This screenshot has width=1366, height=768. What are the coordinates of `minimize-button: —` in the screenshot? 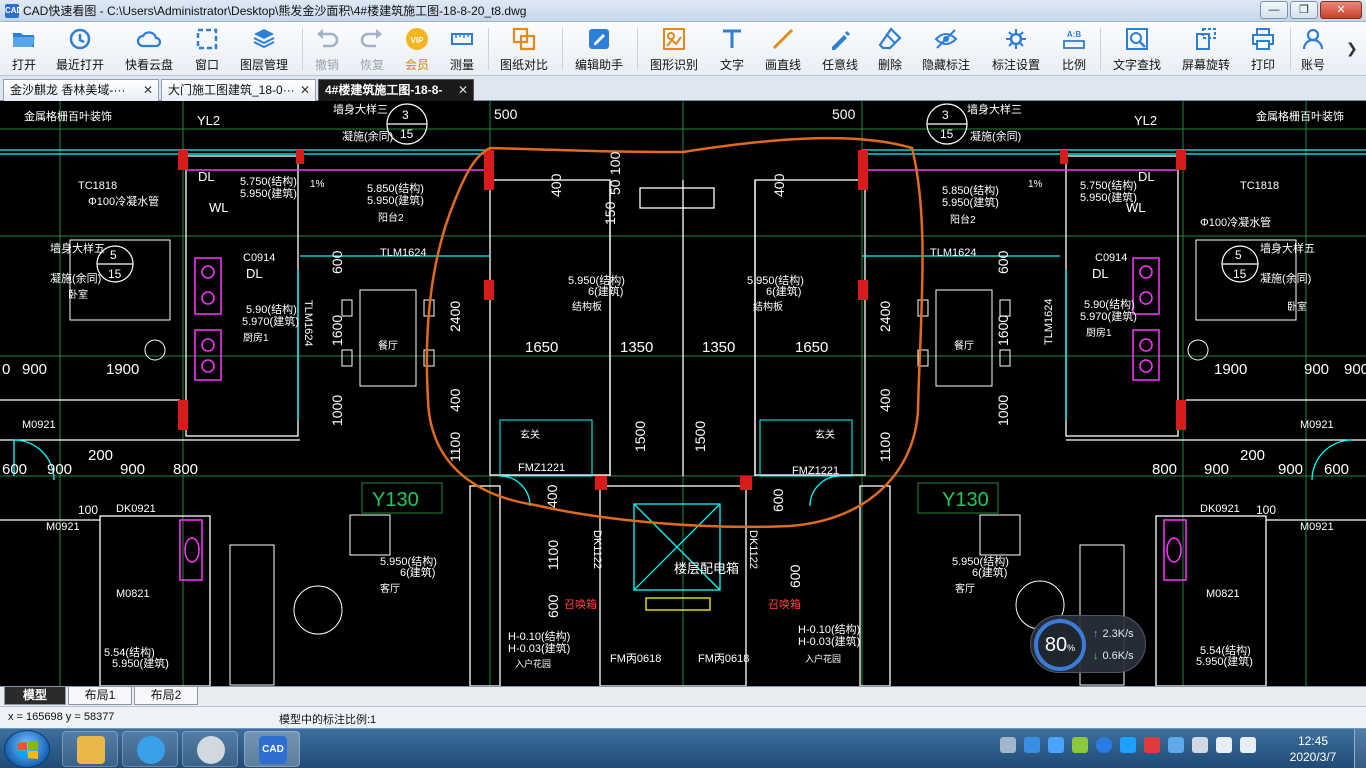 It's located at (1274, 10).